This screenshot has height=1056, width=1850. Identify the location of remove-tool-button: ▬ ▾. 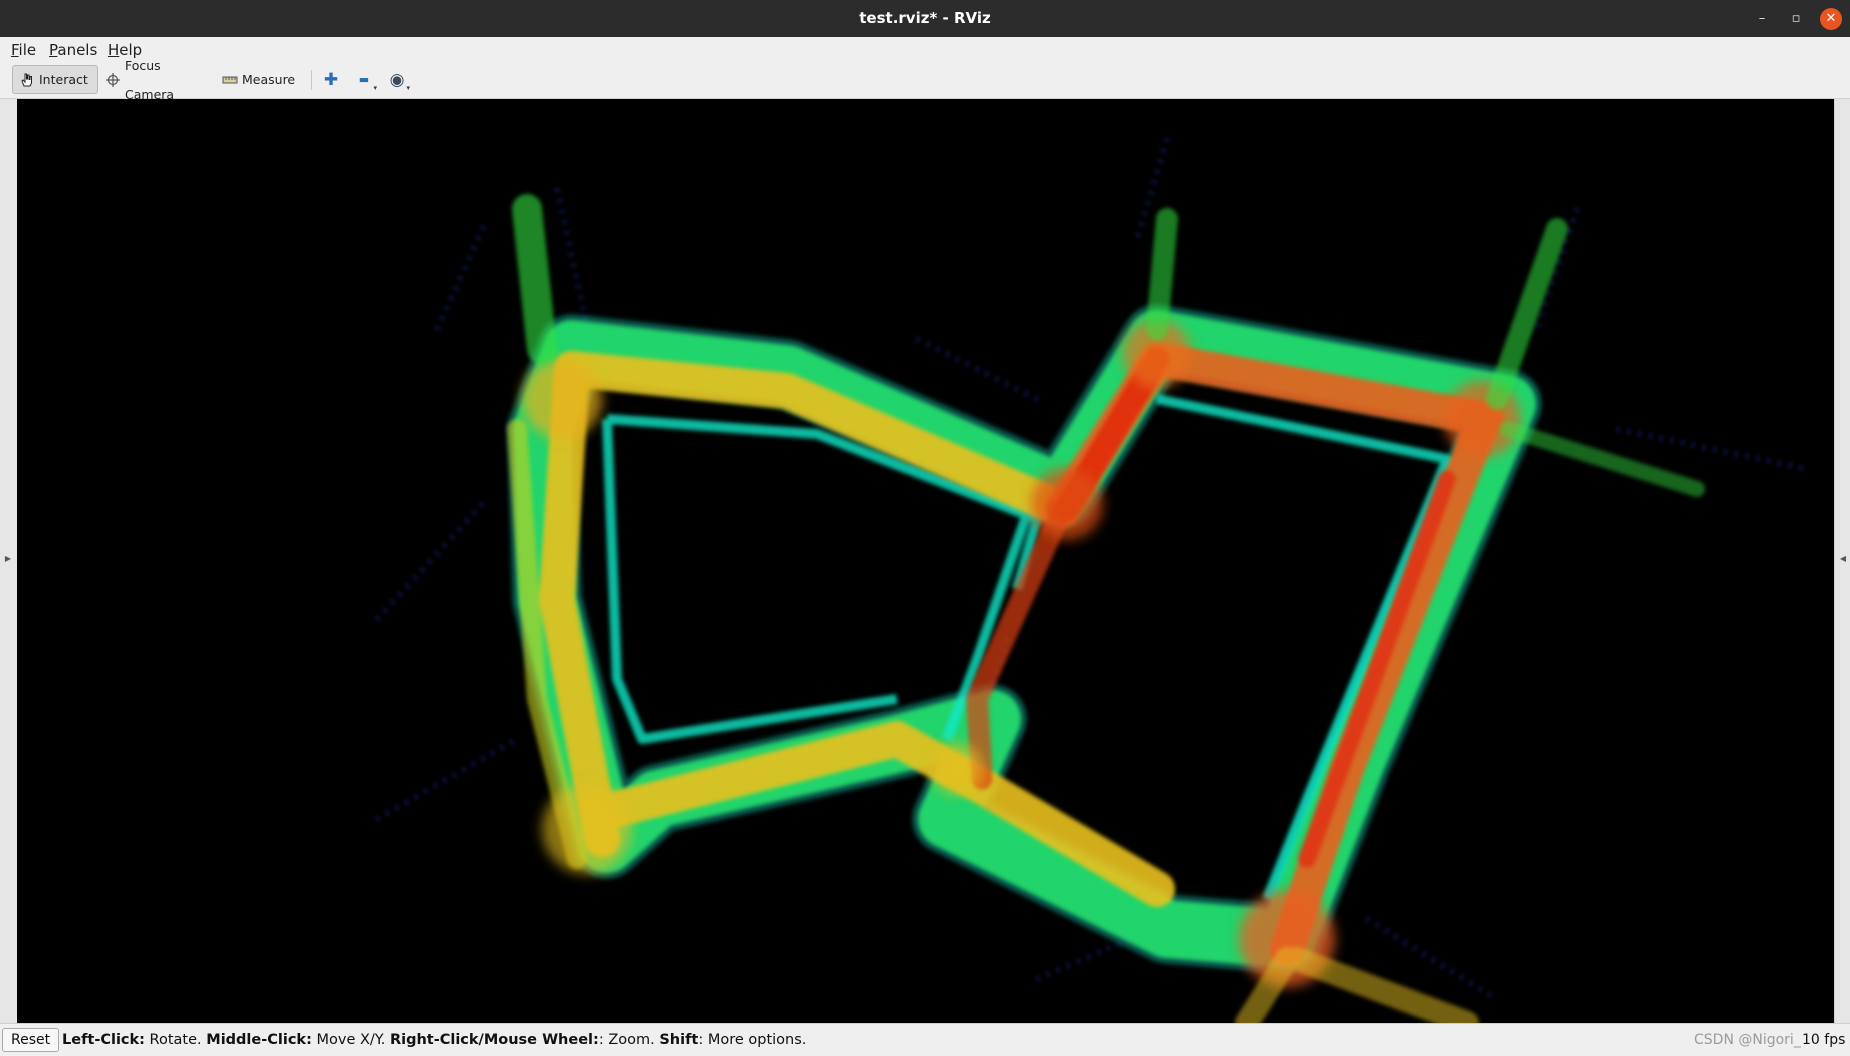
(364, 80).